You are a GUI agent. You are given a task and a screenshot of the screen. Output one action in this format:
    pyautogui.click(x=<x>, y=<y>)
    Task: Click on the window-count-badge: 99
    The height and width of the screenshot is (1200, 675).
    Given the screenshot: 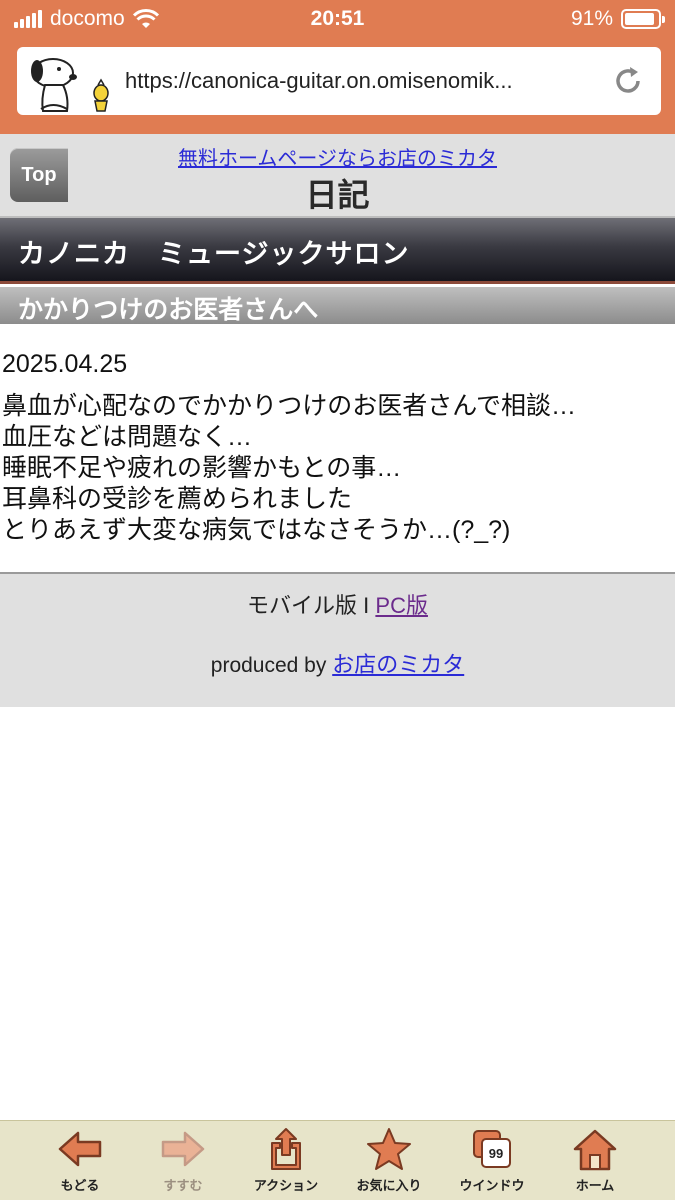 What is the action you would take?
    pyautogui.click(x=496, y=1153)
    